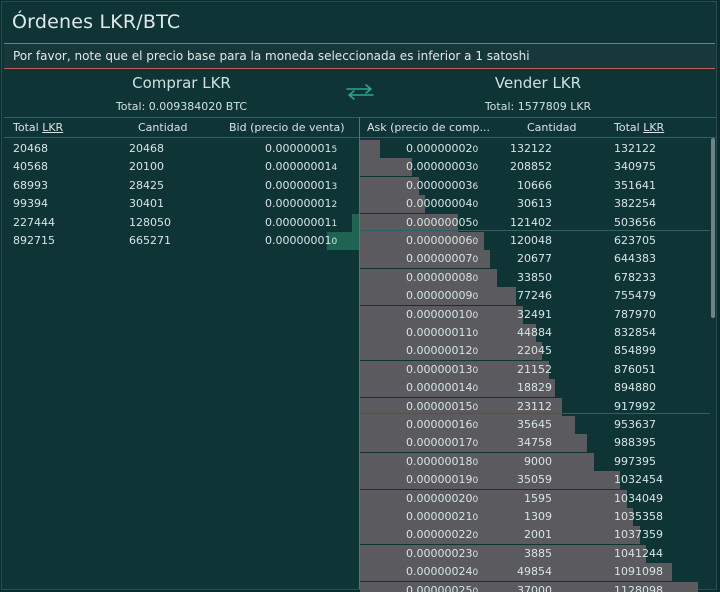 The image size is (720, 592). What do you see at coordinates (181, 241) in the screenshot?
I see `bid-row: 892715 665271 0.000000010` at bounding box center [181, 241].